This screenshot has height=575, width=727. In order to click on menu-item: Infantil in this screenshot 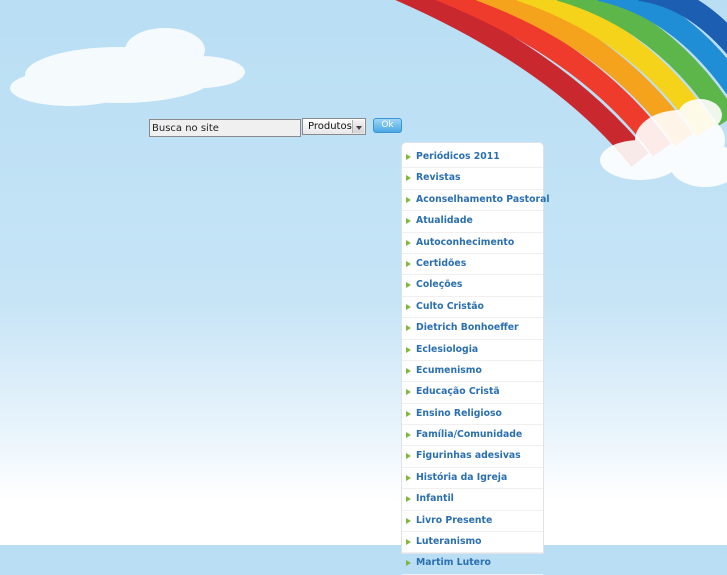, I will do `click(472, 500)`.